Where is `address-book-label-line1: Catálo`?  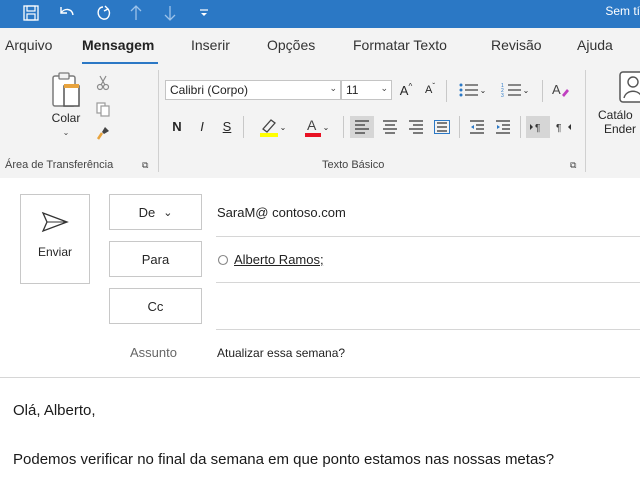 address-book-label-line1: Catálo is located at coordinates (615, 115).